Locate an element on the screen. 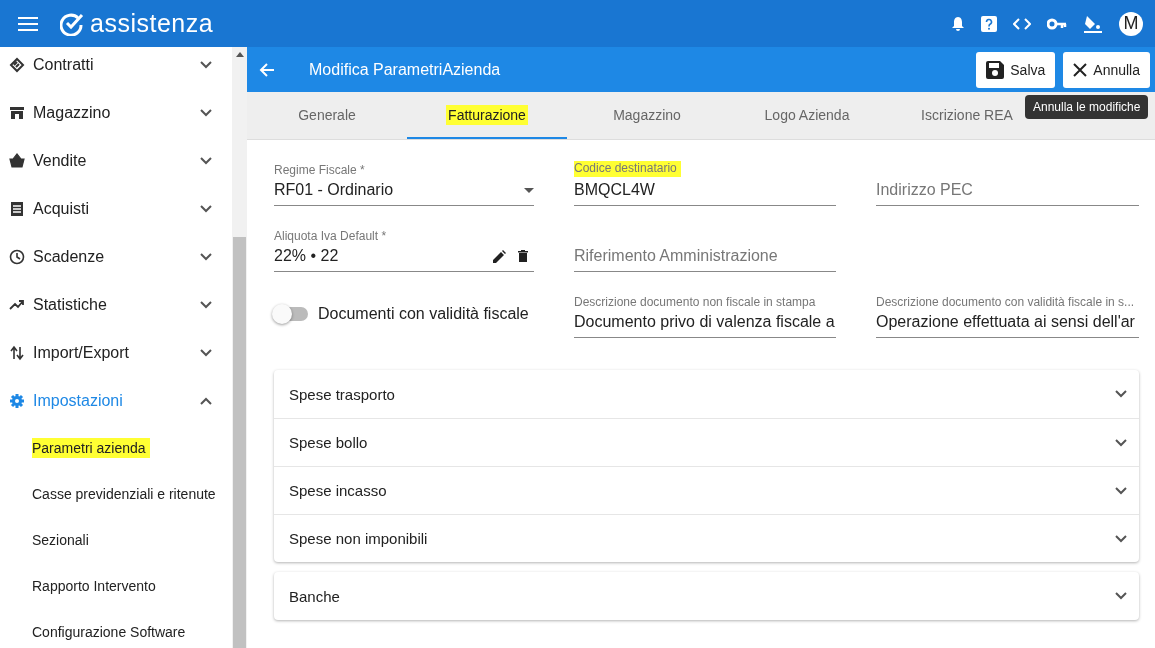 This screenshot has width=1155, height=648. sidebar-item: Import/Export is located at coordinates (116, 353).